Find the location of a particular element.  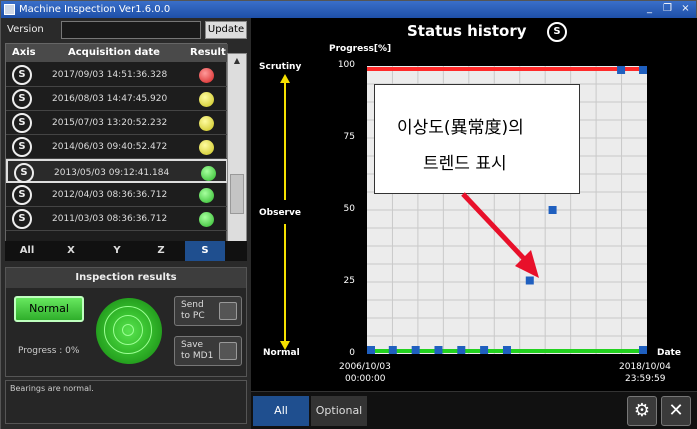

y-axis-label: Progress[%] is located at coordinates (360, 49).